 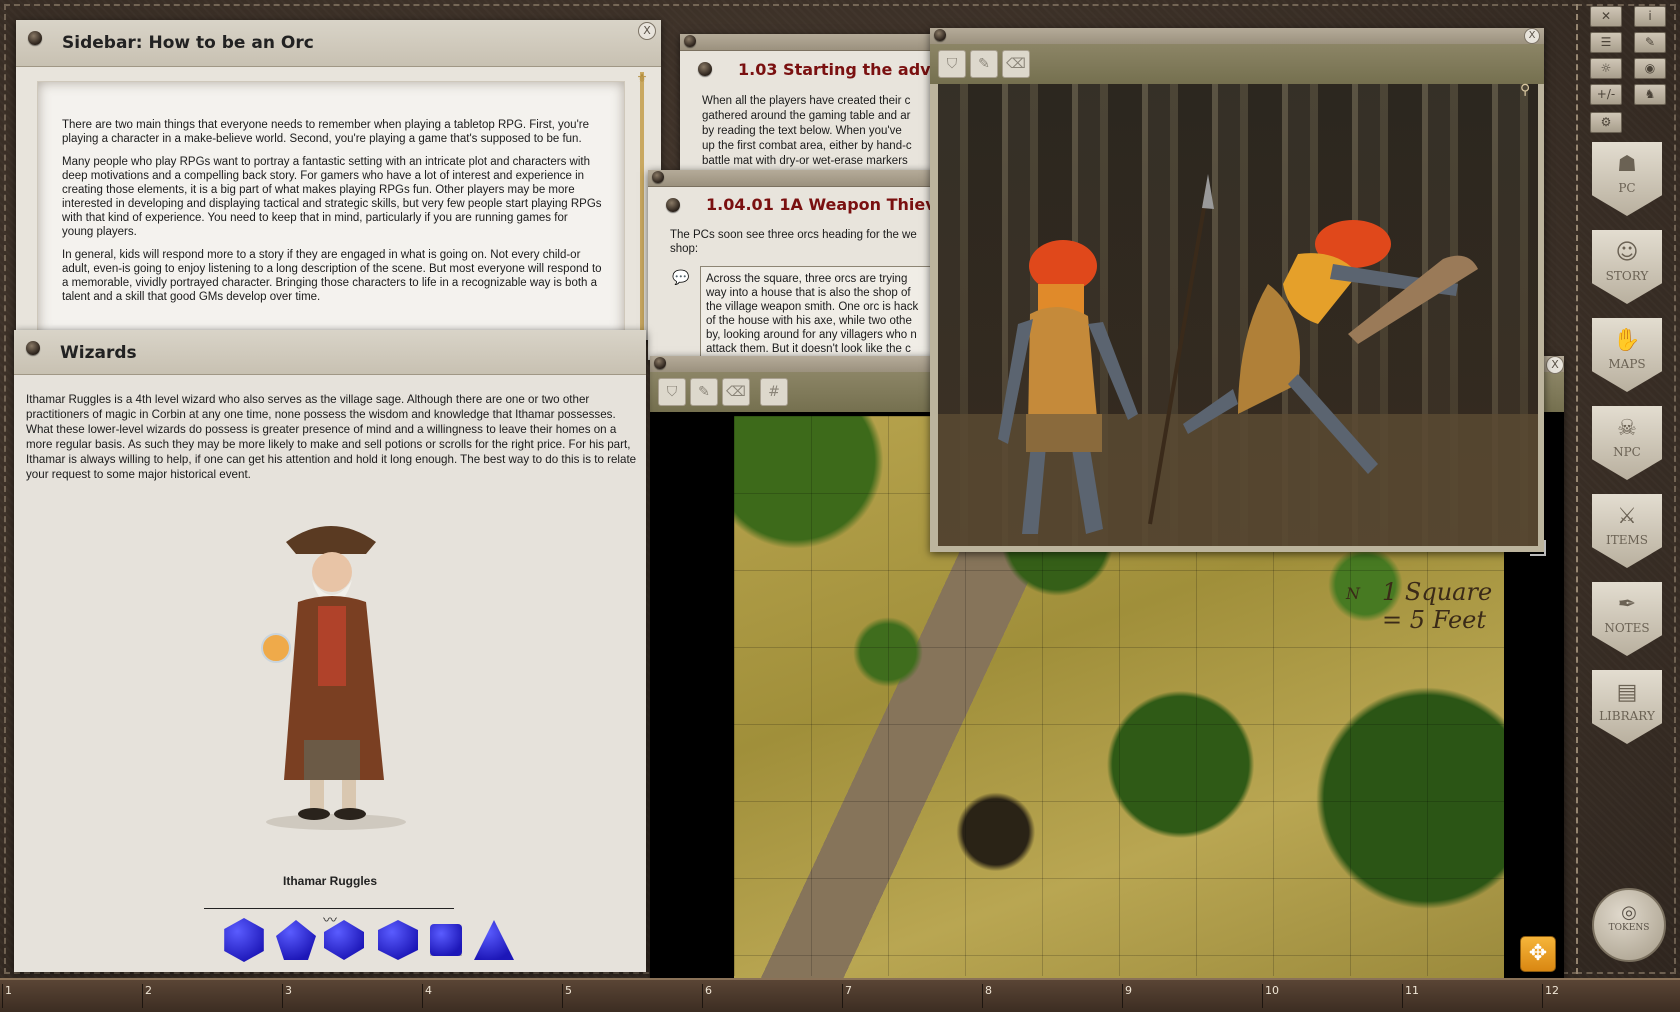 What do you see at coordinates (446, 940) in the screenshot?
I see `die-d5-icon` at bounding box center [446, 940].